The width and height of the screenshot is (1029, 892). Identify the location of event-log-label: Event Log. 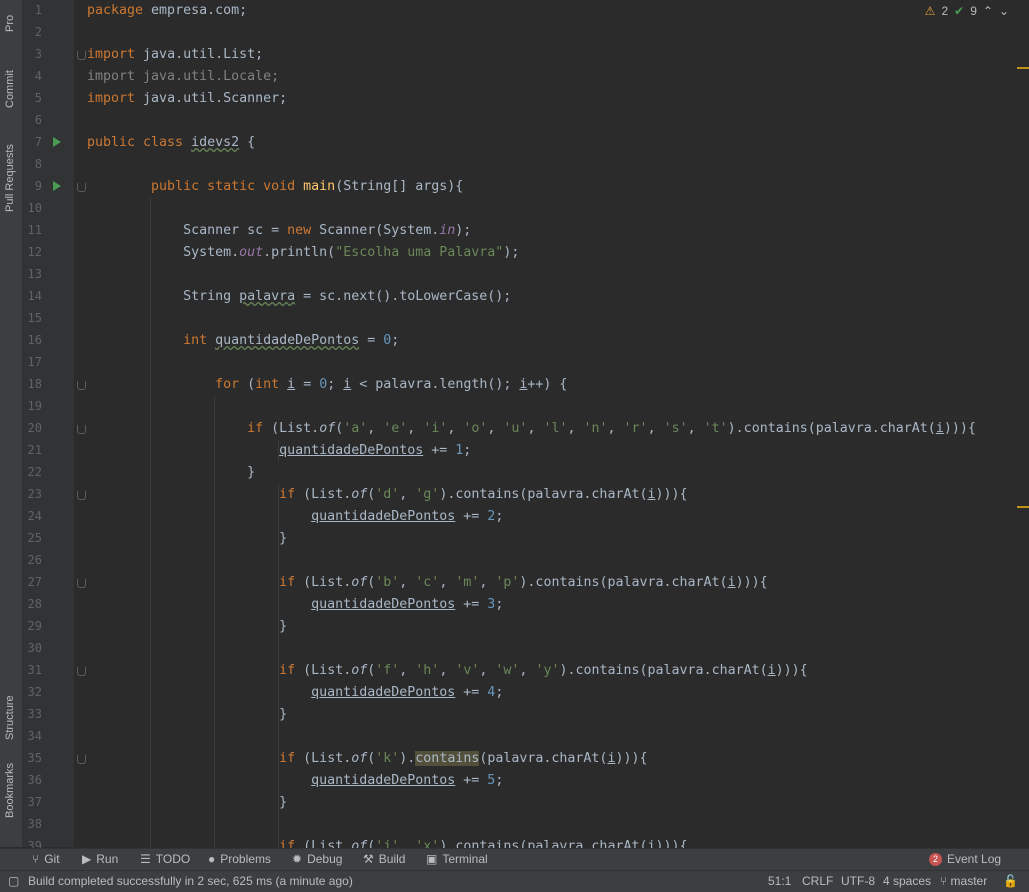
(974, 859).